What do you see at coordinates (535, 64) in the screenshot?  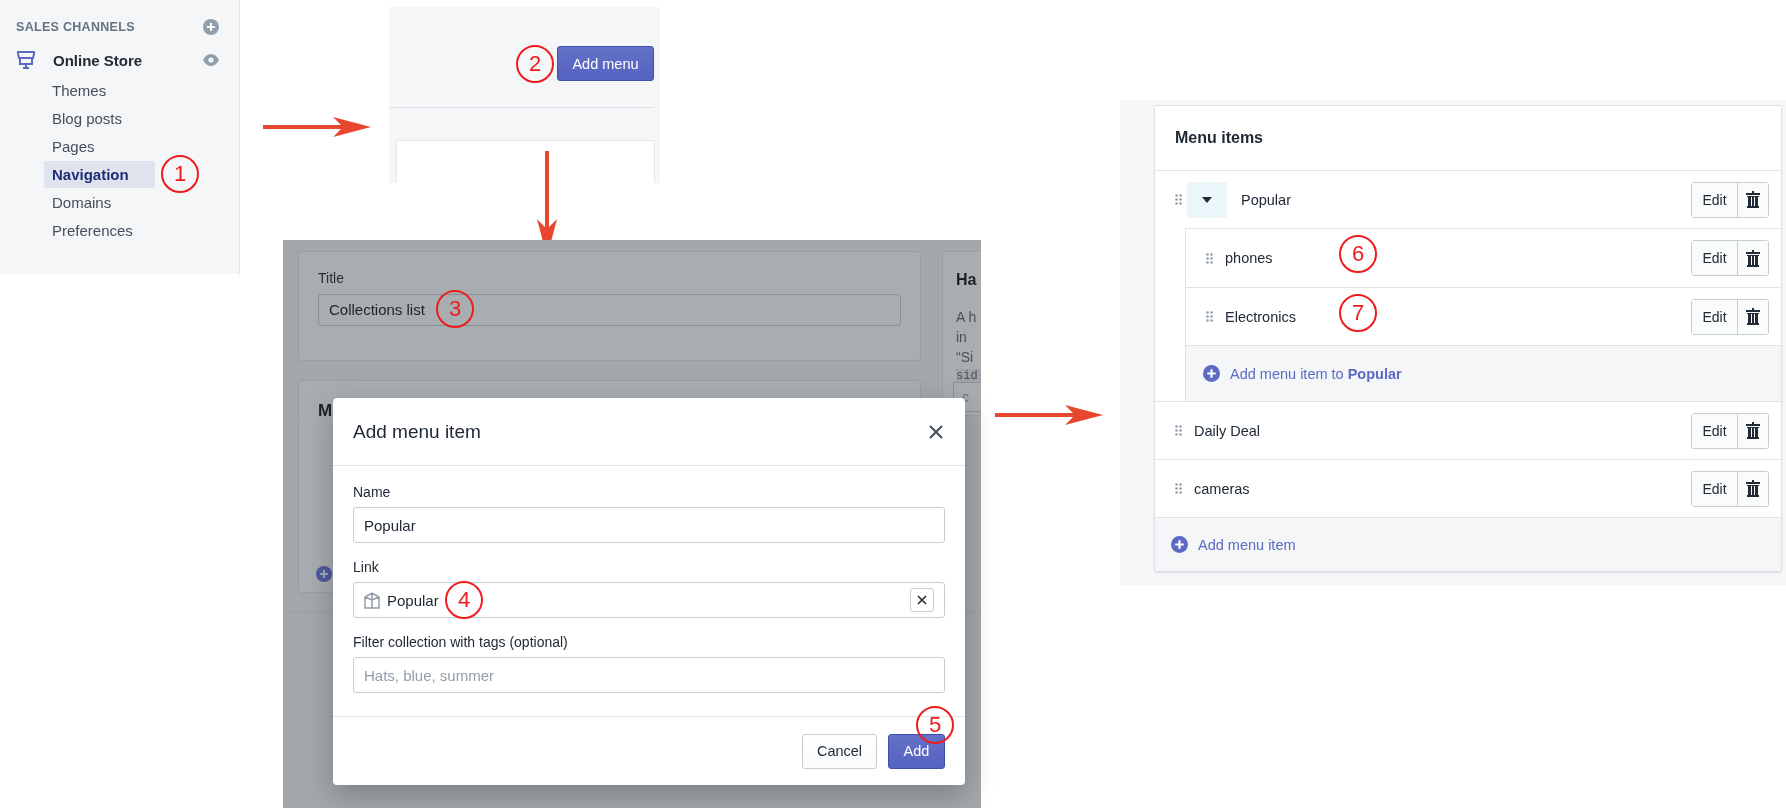 I see `step-number: 2` at bounding box center [535, 64].